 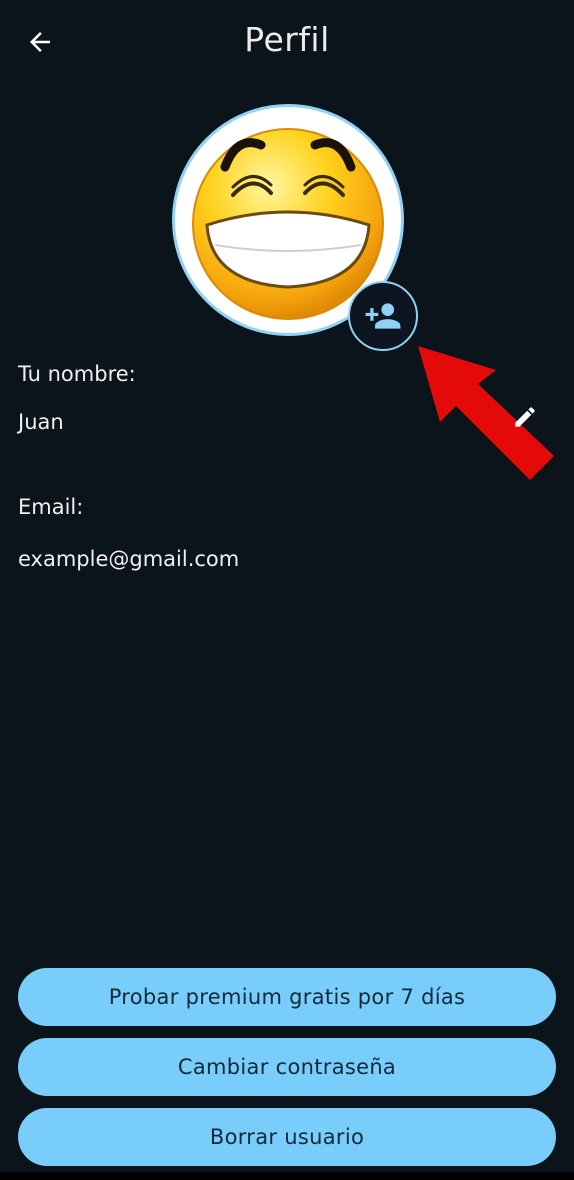 I want to click on pencil-icon, so click(x=525, y=417).